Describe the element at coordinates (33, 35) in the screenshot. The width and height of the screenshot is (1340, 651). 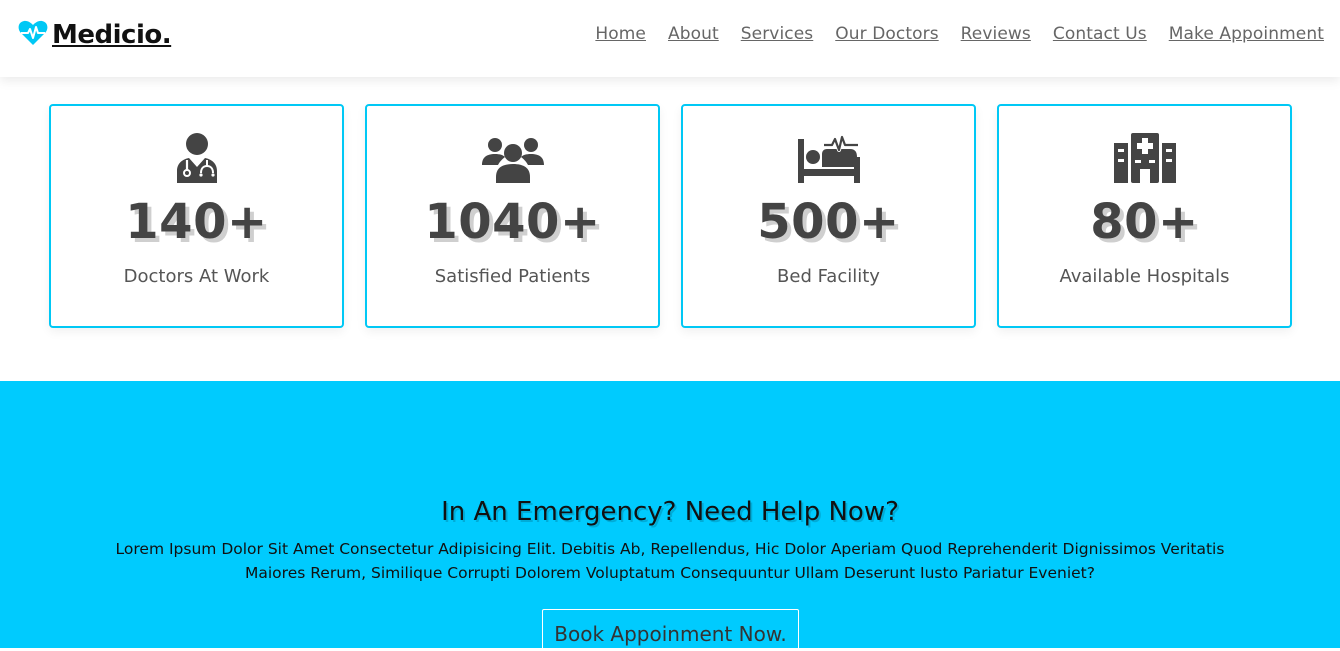
I see `heartbeat-icon` at that location.